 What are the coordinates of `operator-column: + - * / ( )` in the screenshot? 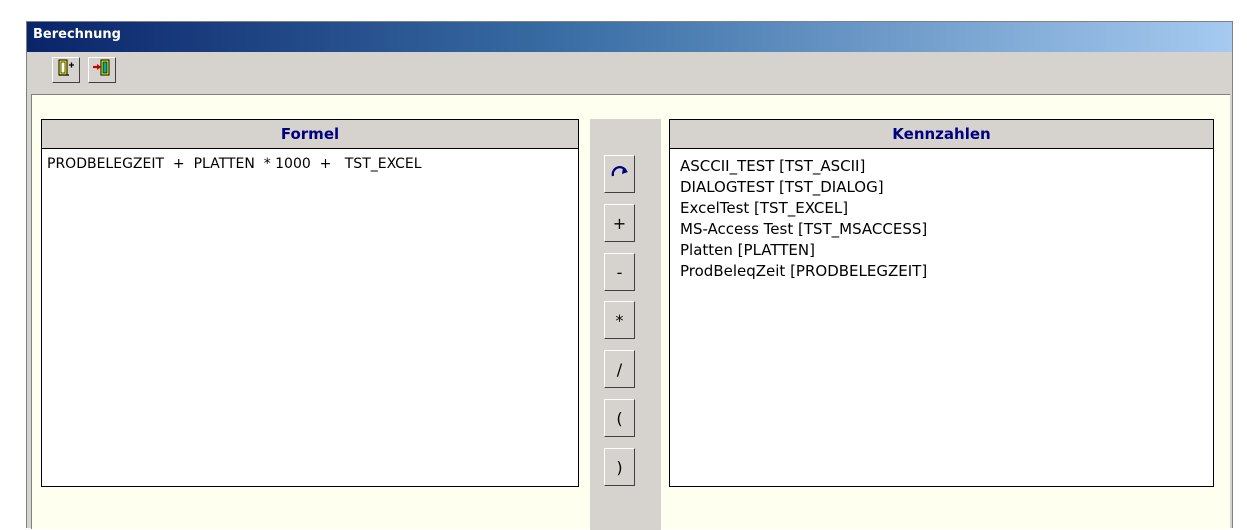 It's located at (625, 324).